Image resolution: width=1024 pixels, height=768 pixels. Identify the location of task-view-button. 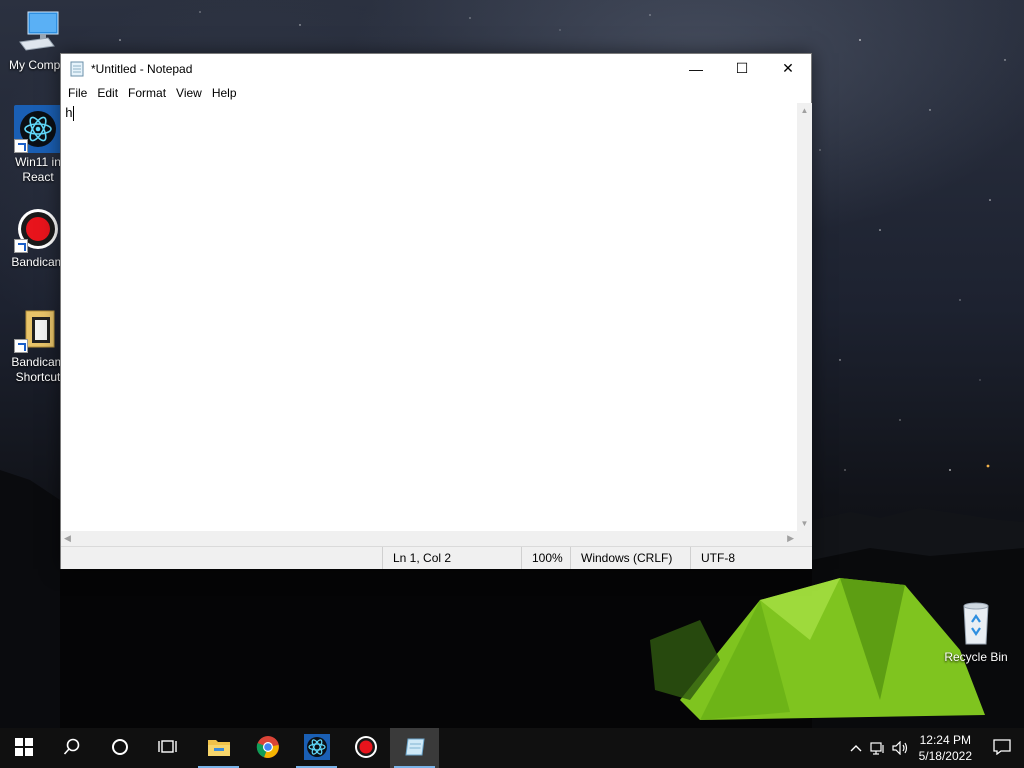
(168, 748).